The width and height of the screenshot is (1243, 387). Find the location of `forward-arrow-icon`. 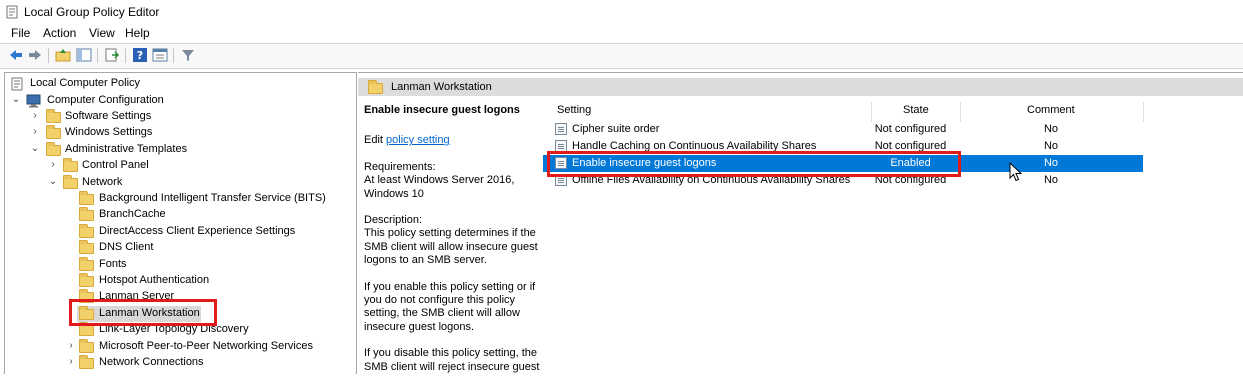

forward-arrow-icon is located at coordinates (35, 55).